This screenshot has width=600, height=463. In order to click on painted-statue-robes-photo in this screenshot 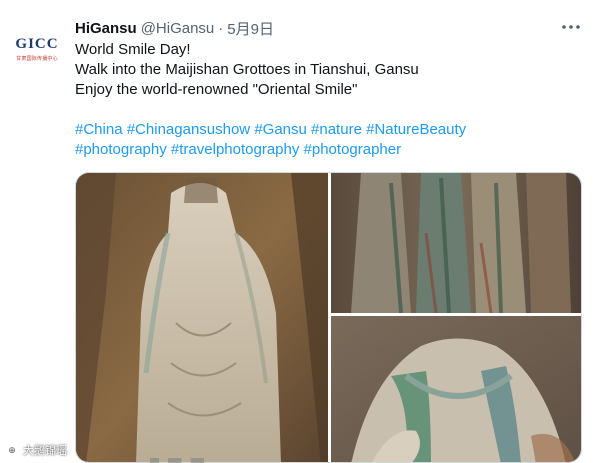, I will do `click(456, 243)`.